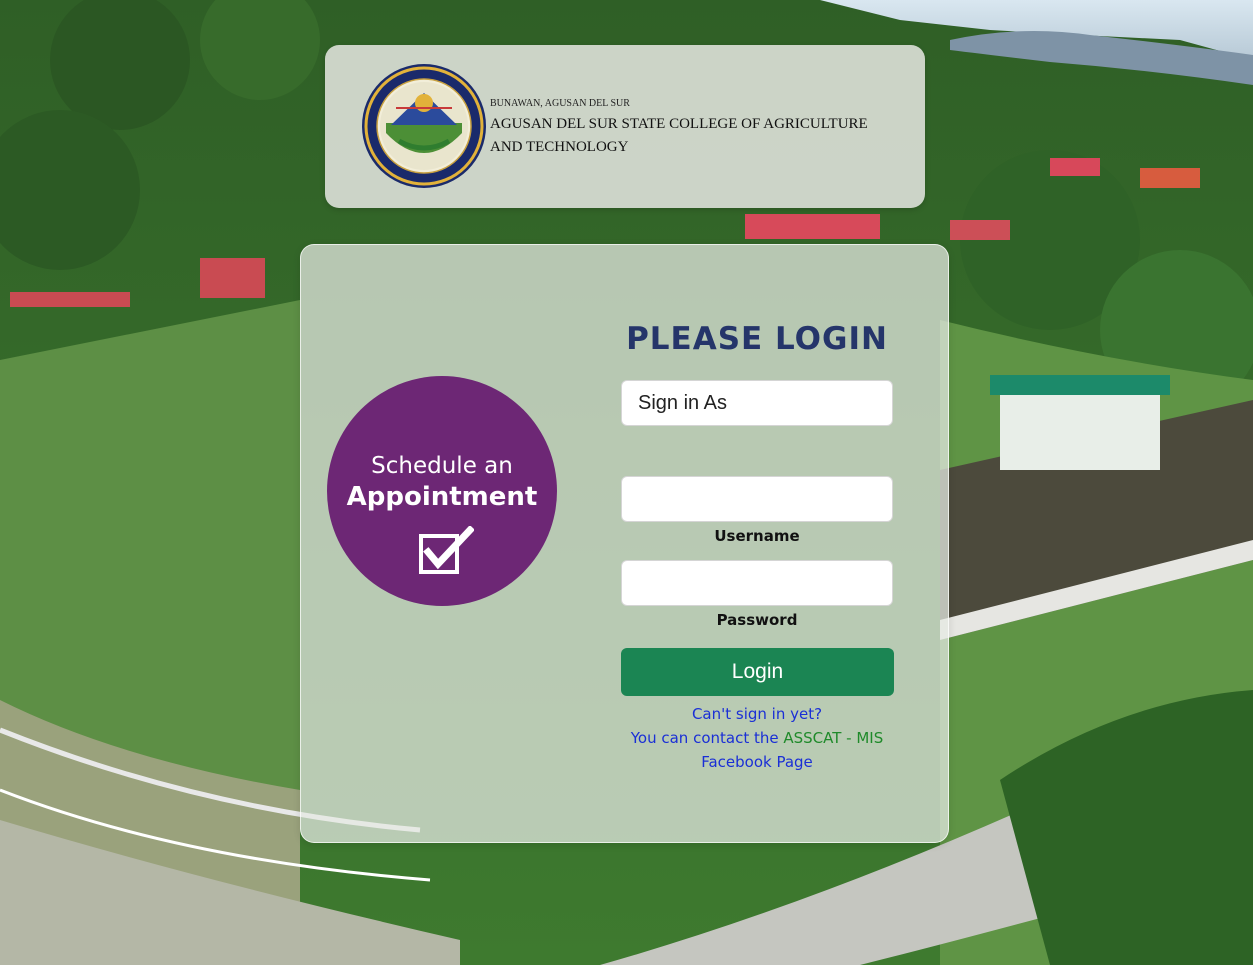 This screenshot has height=965, width=1253. What do you see at coordinates (833, 738) in the screenshot?
I see `asscat-mis-link: ASSCAT - MIS` at bounding box center [833, 738].